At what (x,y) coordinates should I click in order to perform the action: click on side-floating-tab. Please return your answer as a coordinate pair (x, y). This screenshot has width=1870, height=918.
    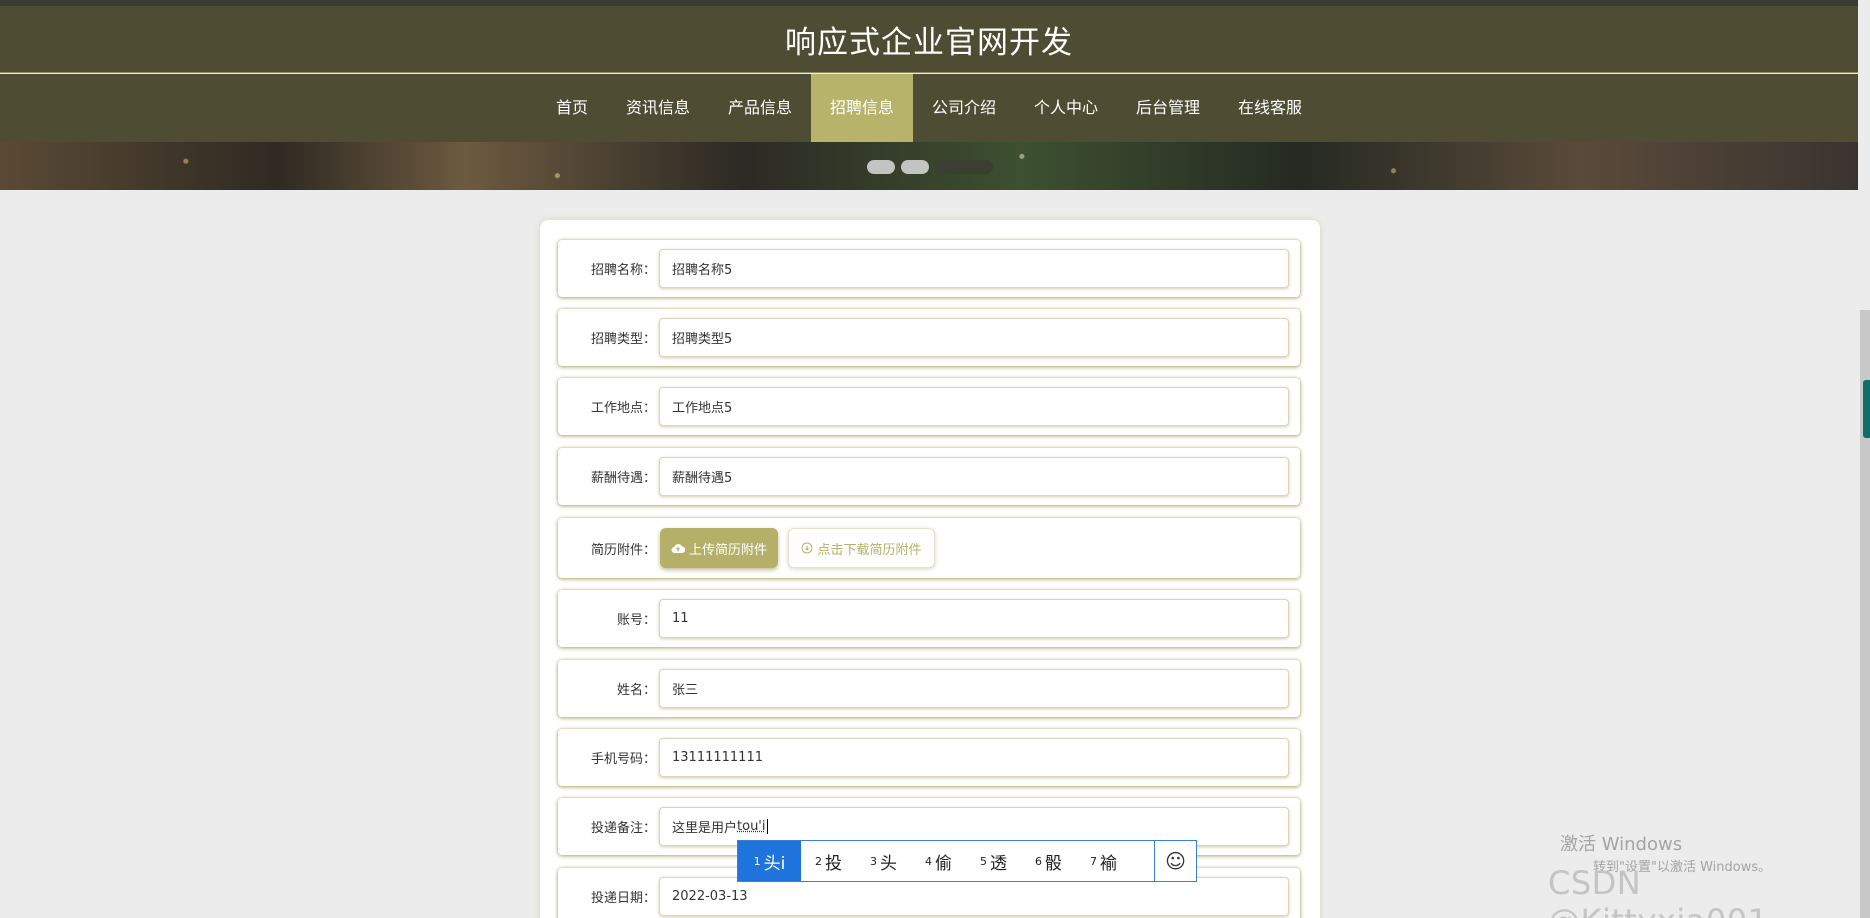
    Looking at the image, I should click on (1866, 409).